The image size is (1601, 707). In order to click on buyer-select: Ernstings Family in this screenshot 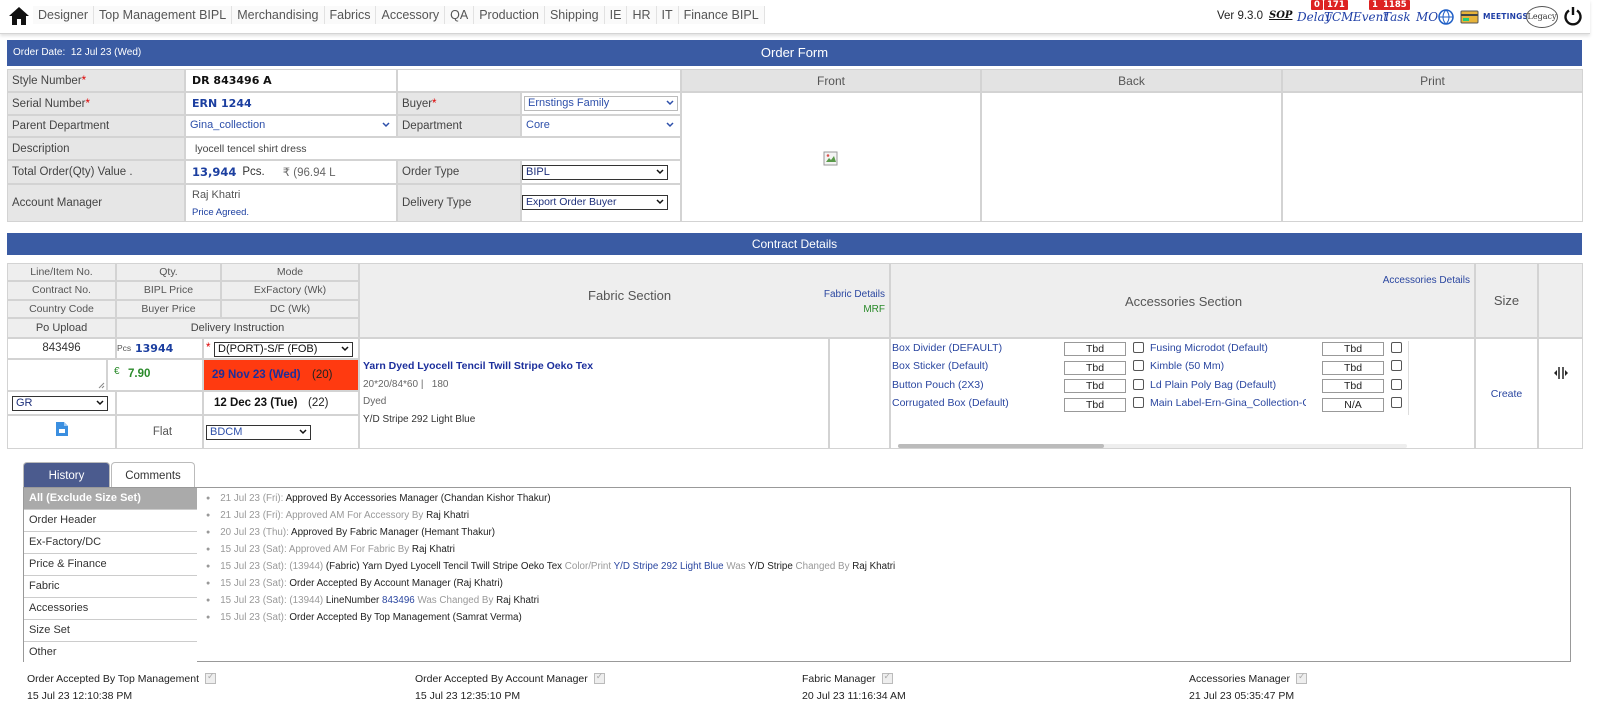, I will do `click(601, 103)`.